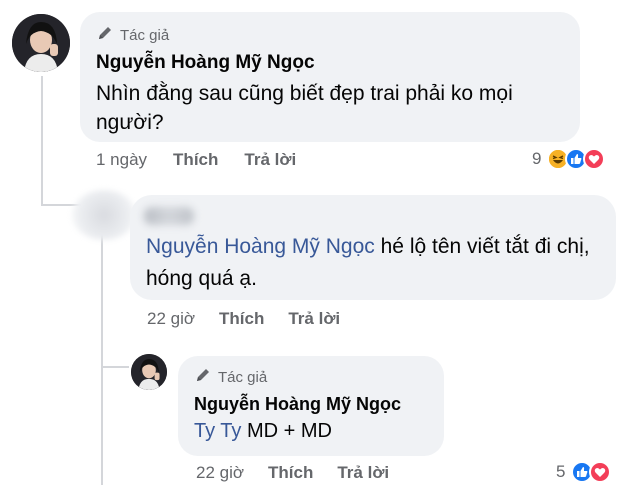  Describe the element at coordinates (115, 367) in the screenshot. I see `thread-line-reply-curve` at that location.